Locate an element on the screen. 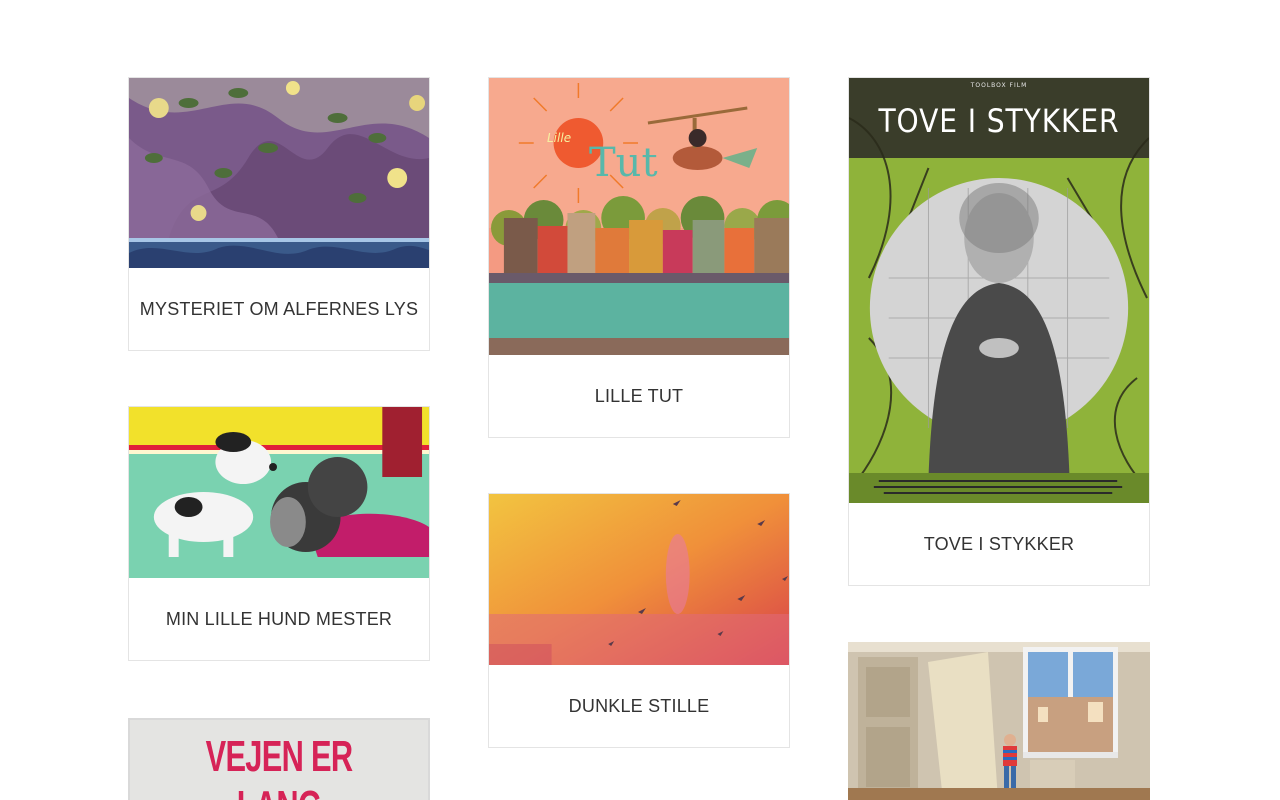 This screenshot has height=800, width=1280. film-card-dunkle-stille: DUNKLE STILLE is located at coordinates (639, 620).